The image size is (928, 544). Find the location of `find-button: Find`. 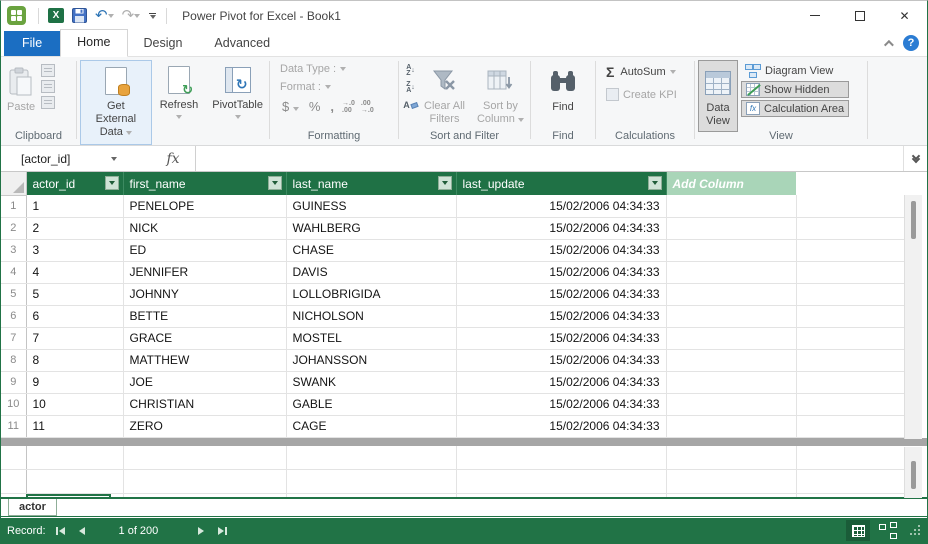

find-button: Find is located at coordinates (563, 88).